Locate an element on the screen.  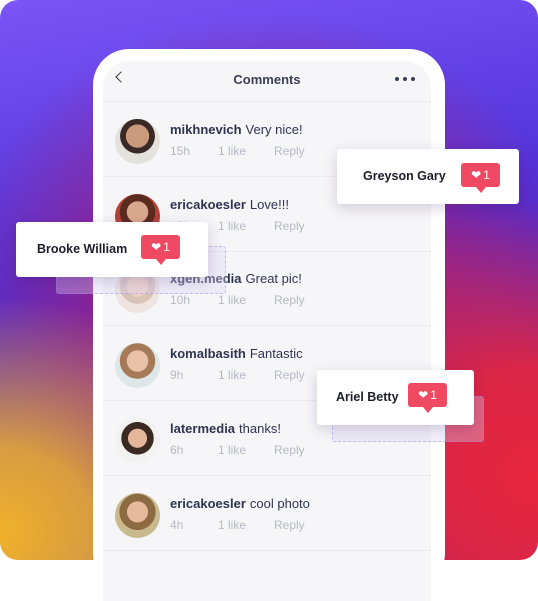
like-card: Brooke William ❤ 1 is located at coordinates (112, 249).